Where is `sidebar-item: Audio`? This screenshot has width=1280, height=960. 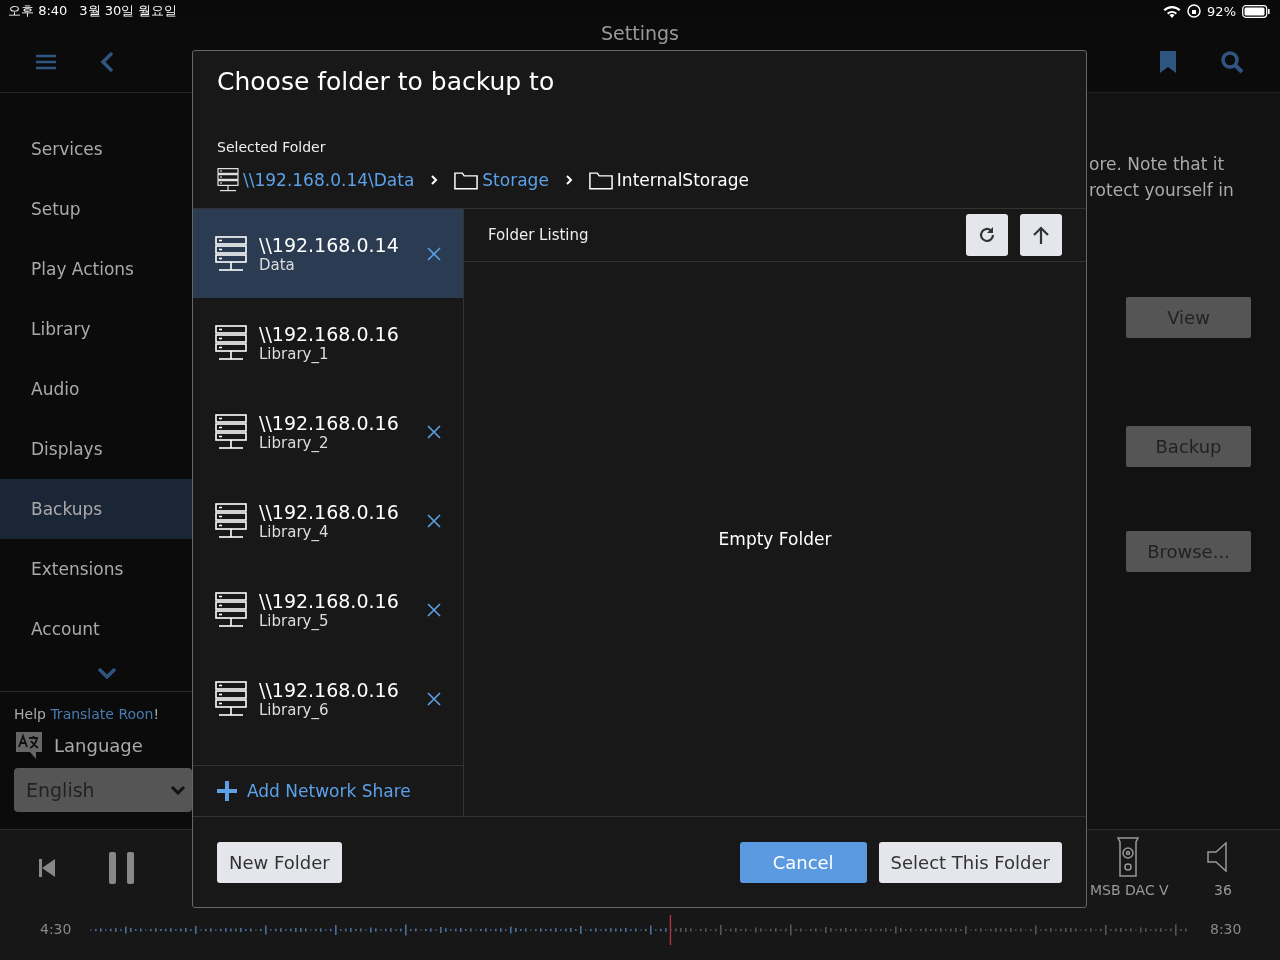 sidebar-item: Audio is located at coordinates (96, 389).